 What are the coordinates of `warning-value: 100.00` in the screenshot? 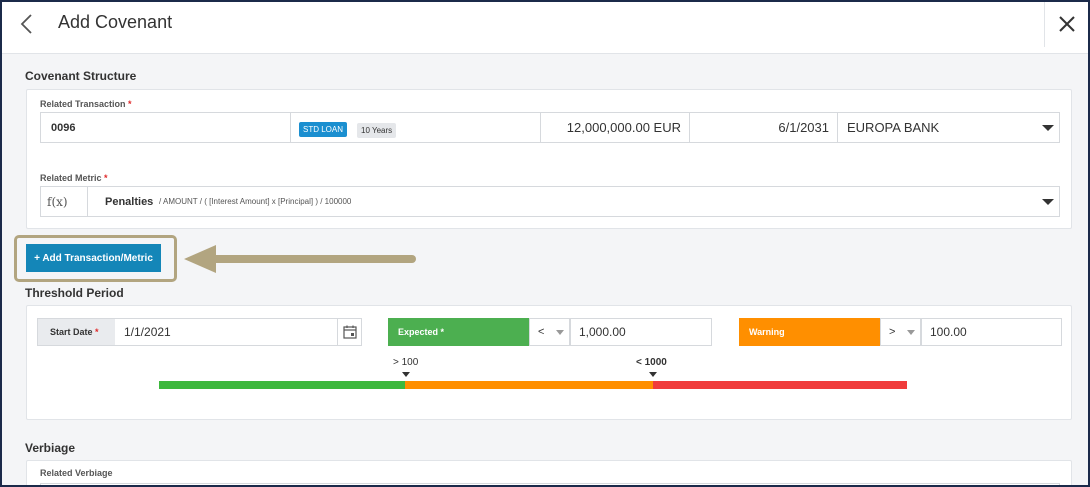 It's located at (948, 332).